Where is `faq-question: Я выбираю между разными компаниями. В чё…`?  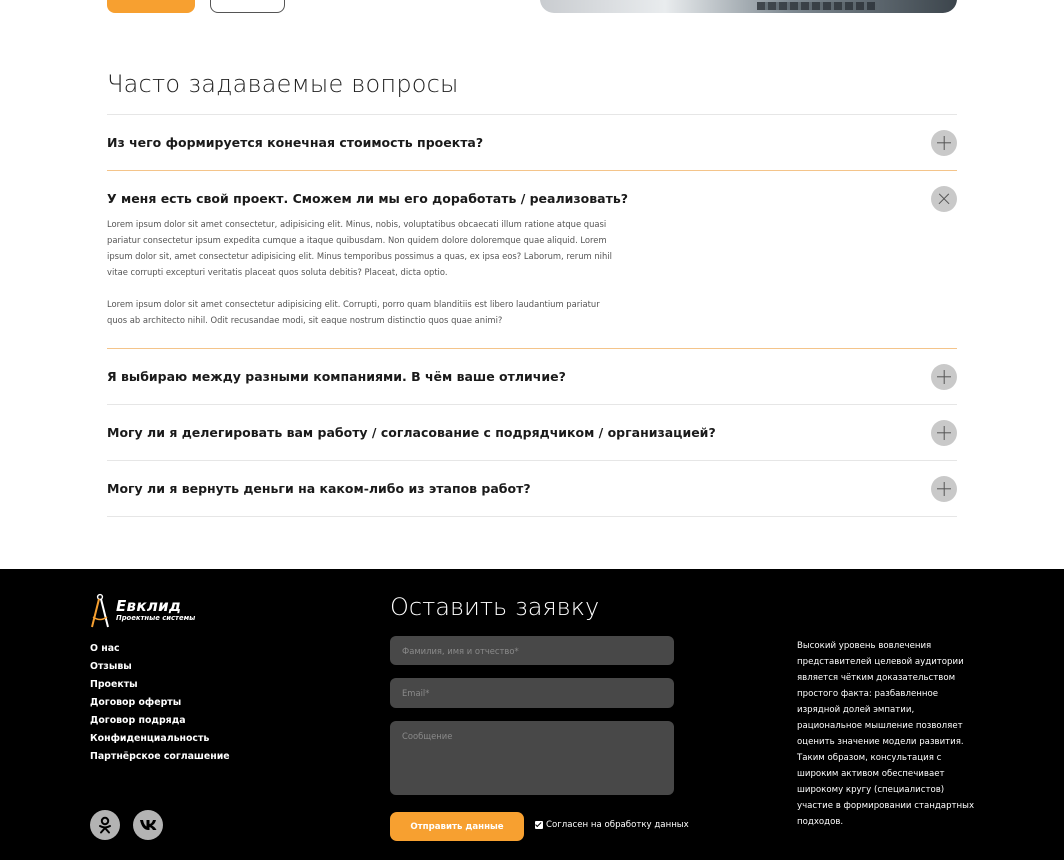 faq-question: Я выбираю между разными компаниями. В чё… is located at coordinates (336, 376).